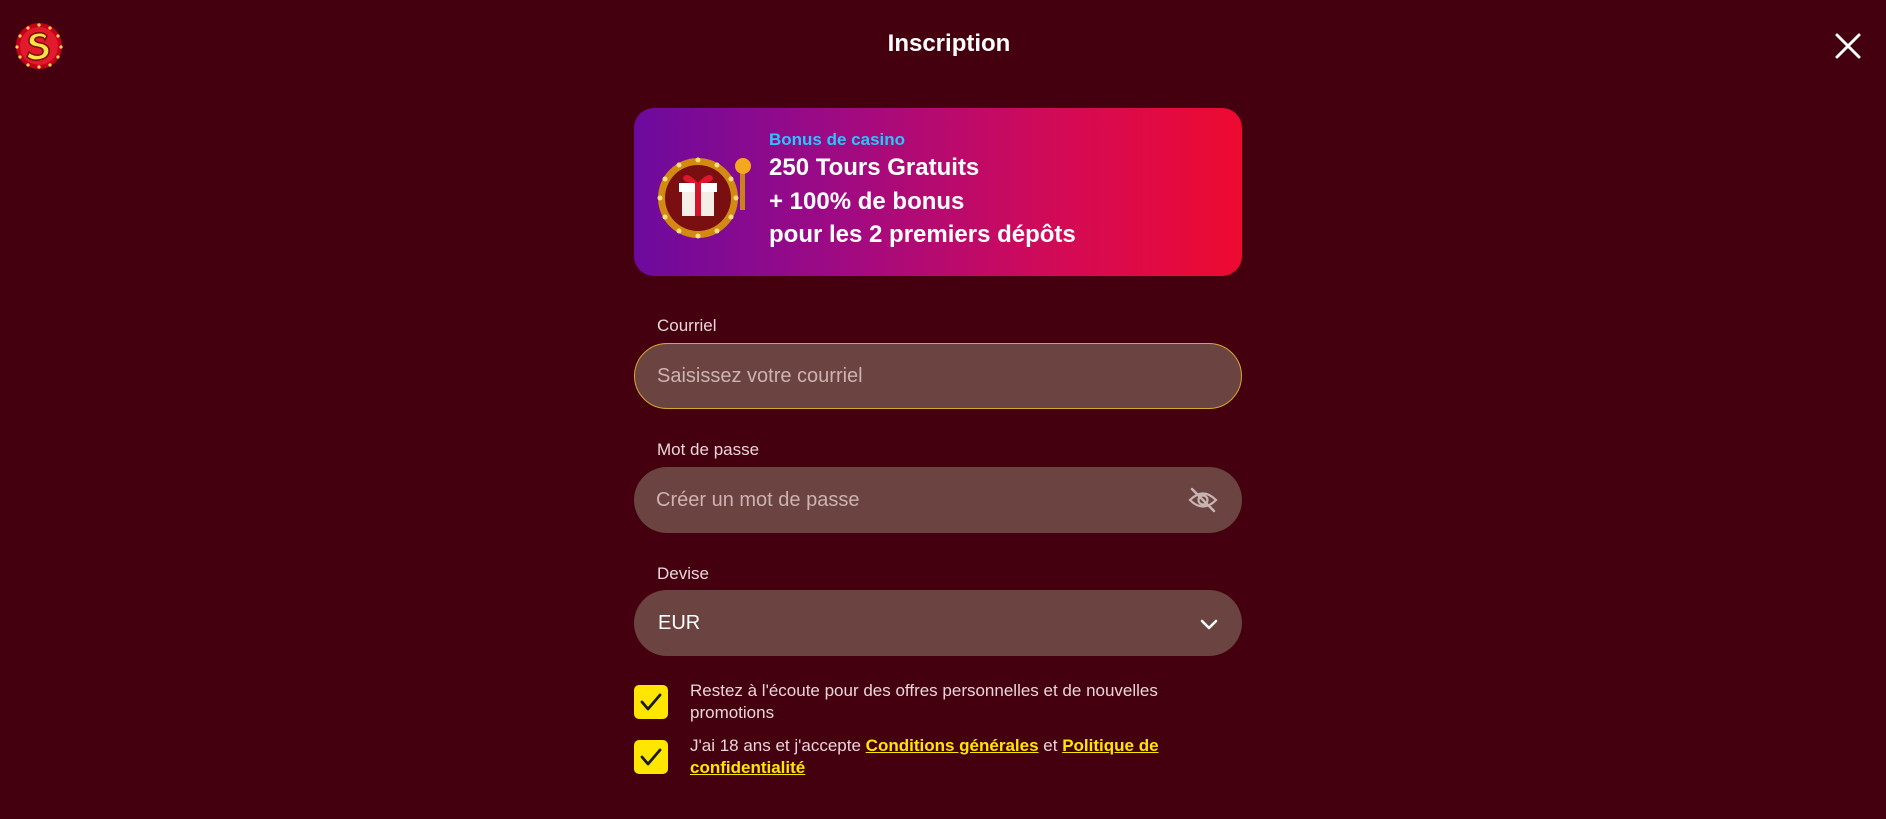  What do you see at coordinates (708, 449) in the screenshot?
I see `password-label: Mot de passe` at bounding box center [708, 449].